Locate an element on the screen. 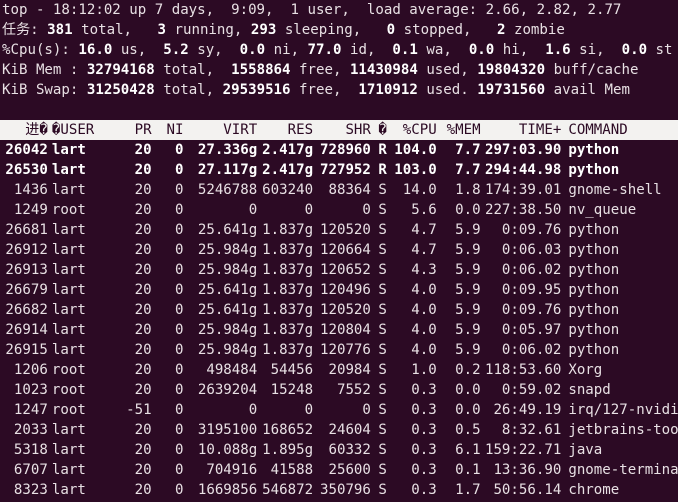  process-mem-percent: 0.1 is located at coordinates (468, 470).